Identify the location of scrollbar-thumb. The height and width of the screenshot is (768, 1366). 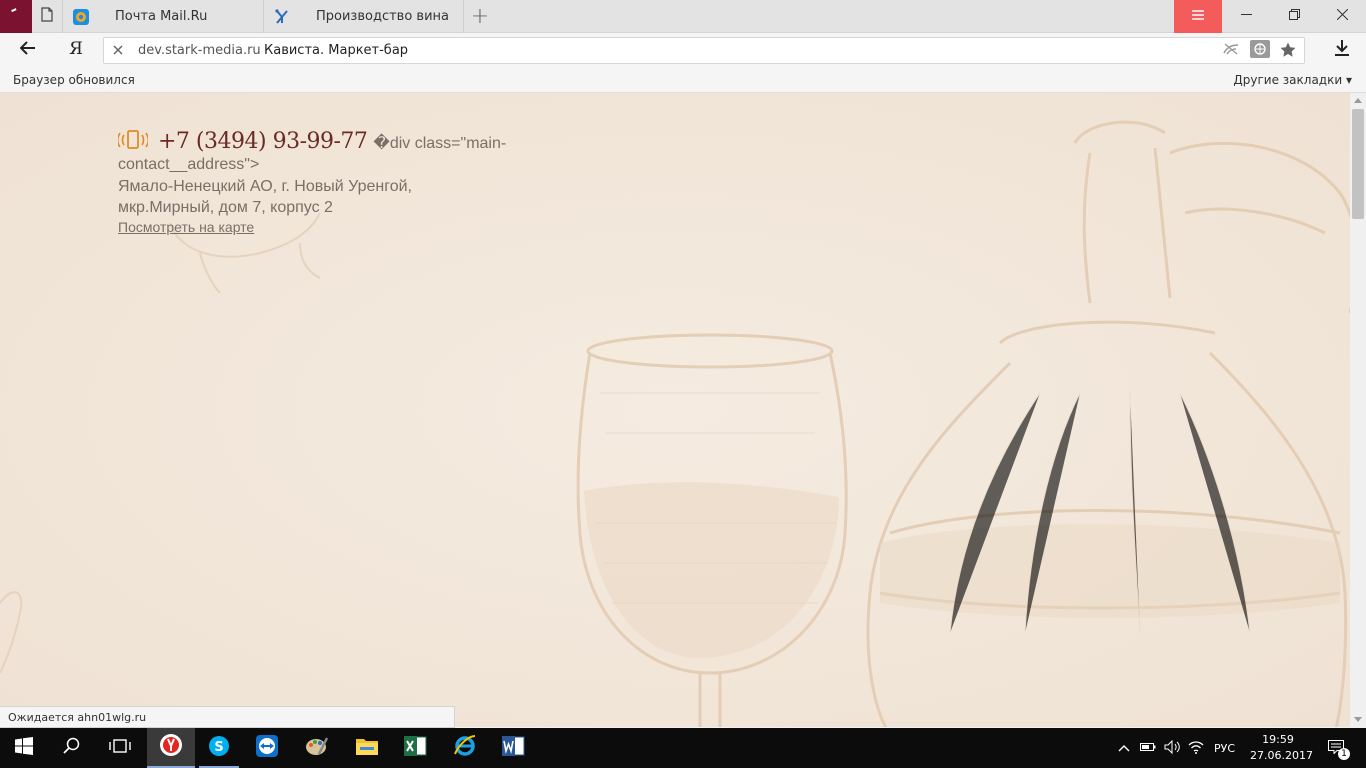
(1358, 164).